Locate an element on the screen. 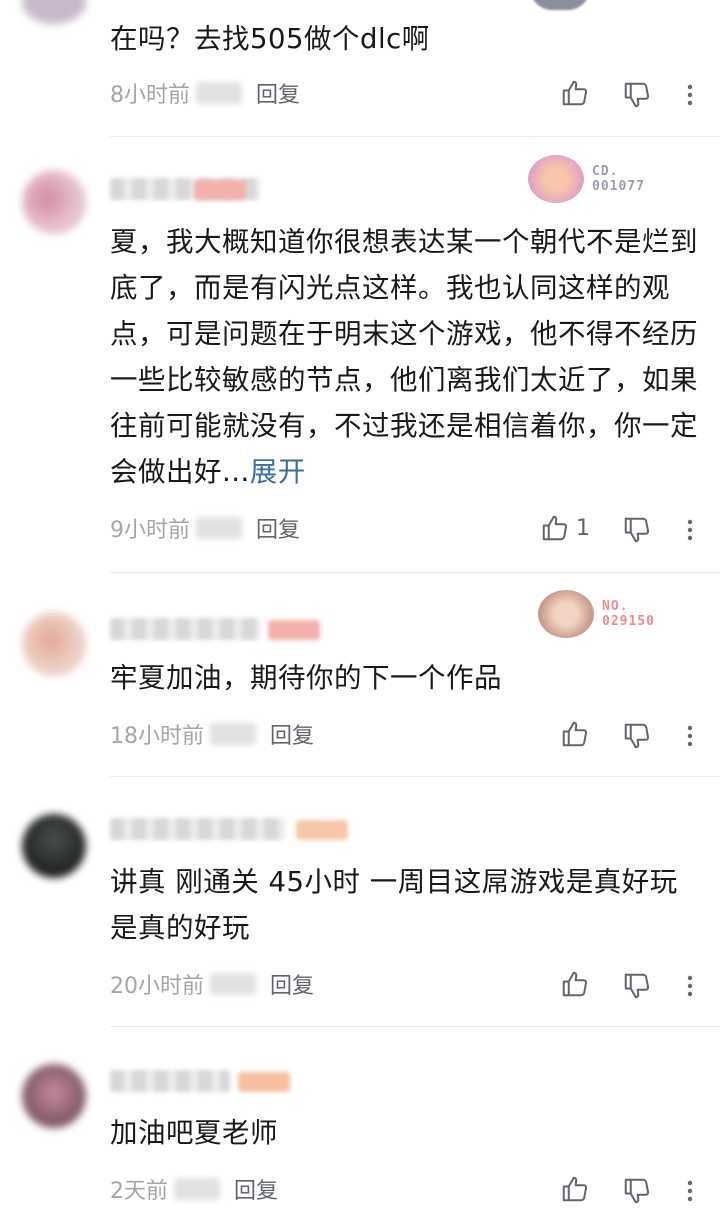  comment-time: 20小时前 is located at coordinates (157, 986).